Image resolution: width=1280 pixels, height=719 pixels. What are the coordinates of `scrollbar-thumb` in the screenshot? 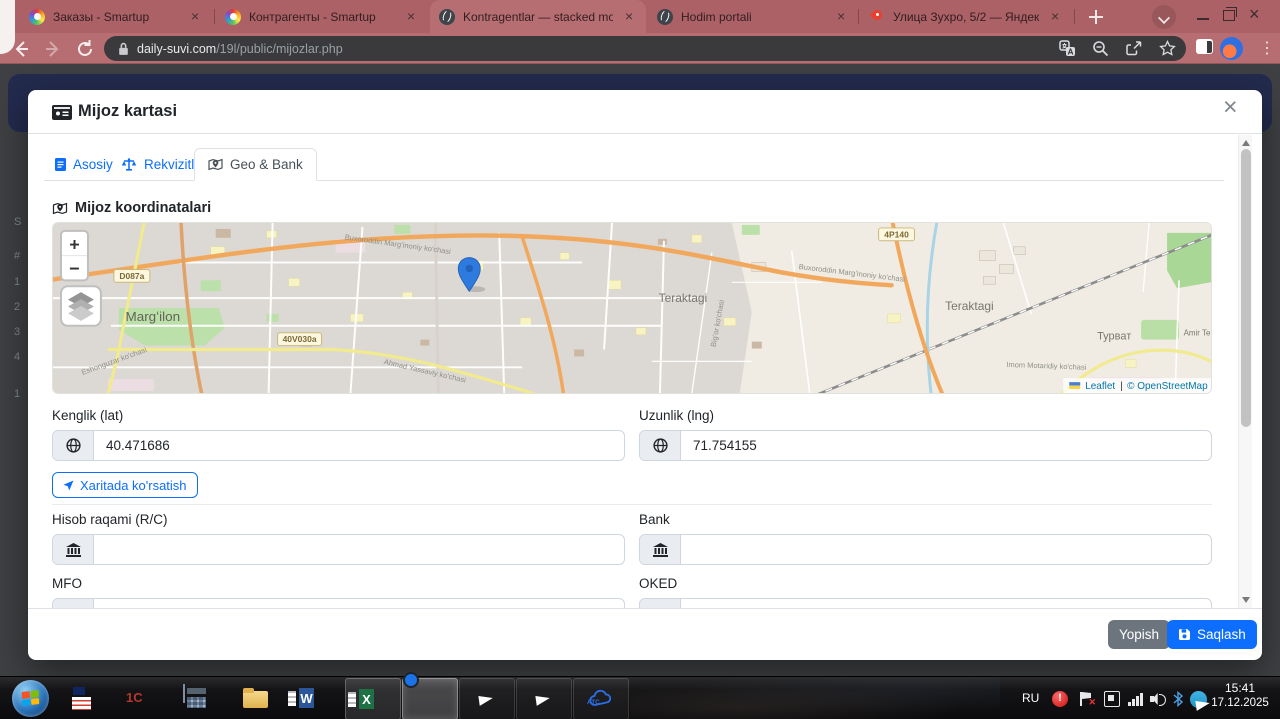 It's located at (1245, 288).